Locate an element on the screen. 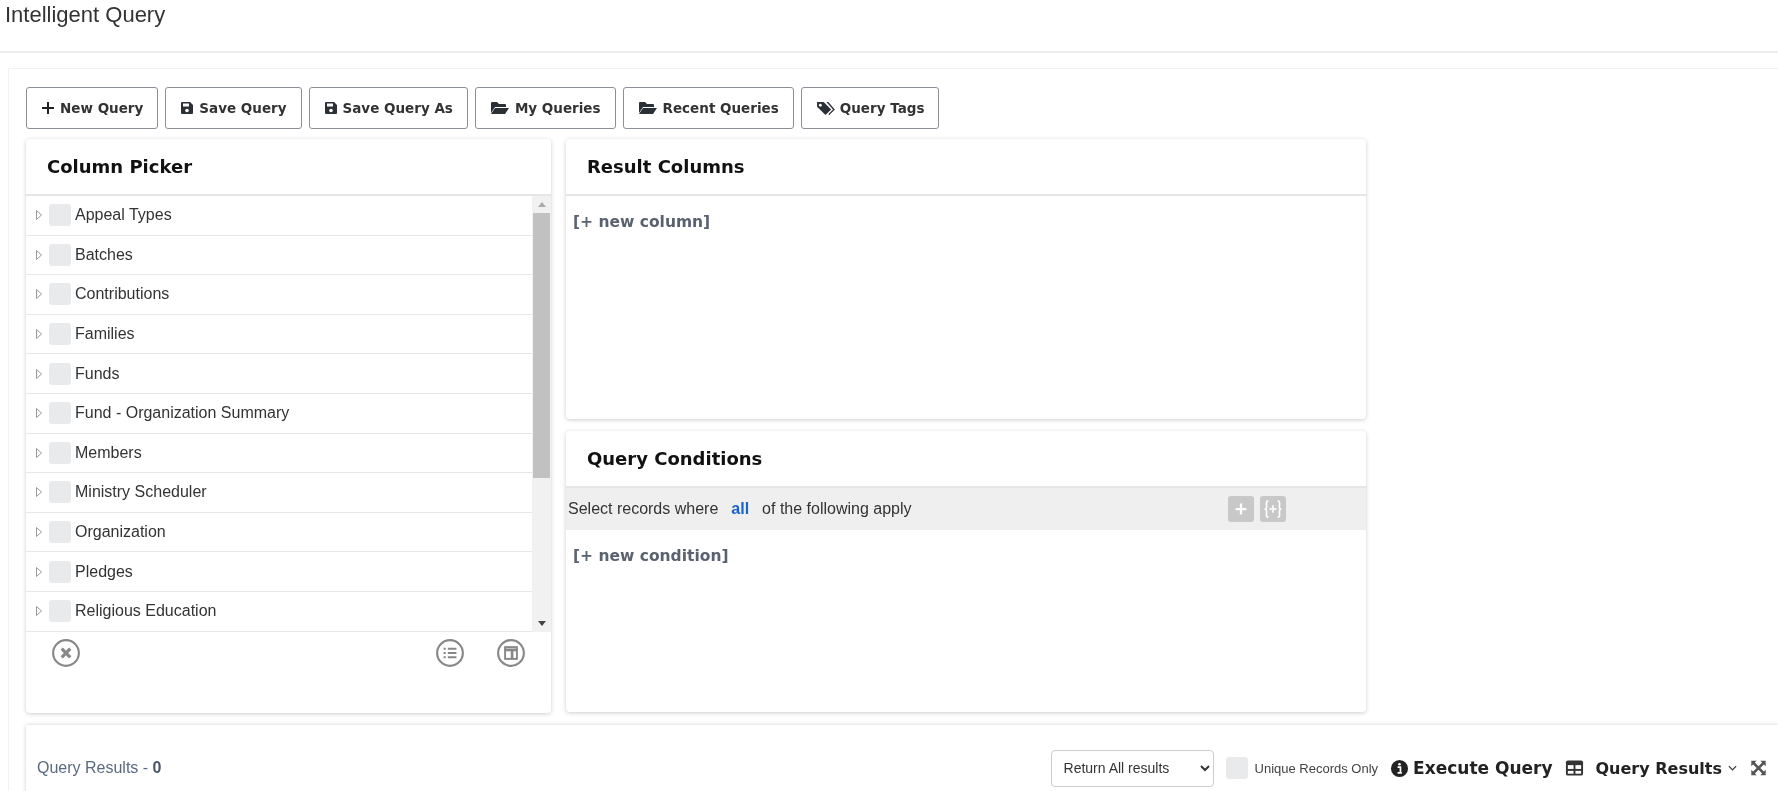 This screenshot has width=1778, height=791. return-select: Return All results is located at coordinates (1132, 768).